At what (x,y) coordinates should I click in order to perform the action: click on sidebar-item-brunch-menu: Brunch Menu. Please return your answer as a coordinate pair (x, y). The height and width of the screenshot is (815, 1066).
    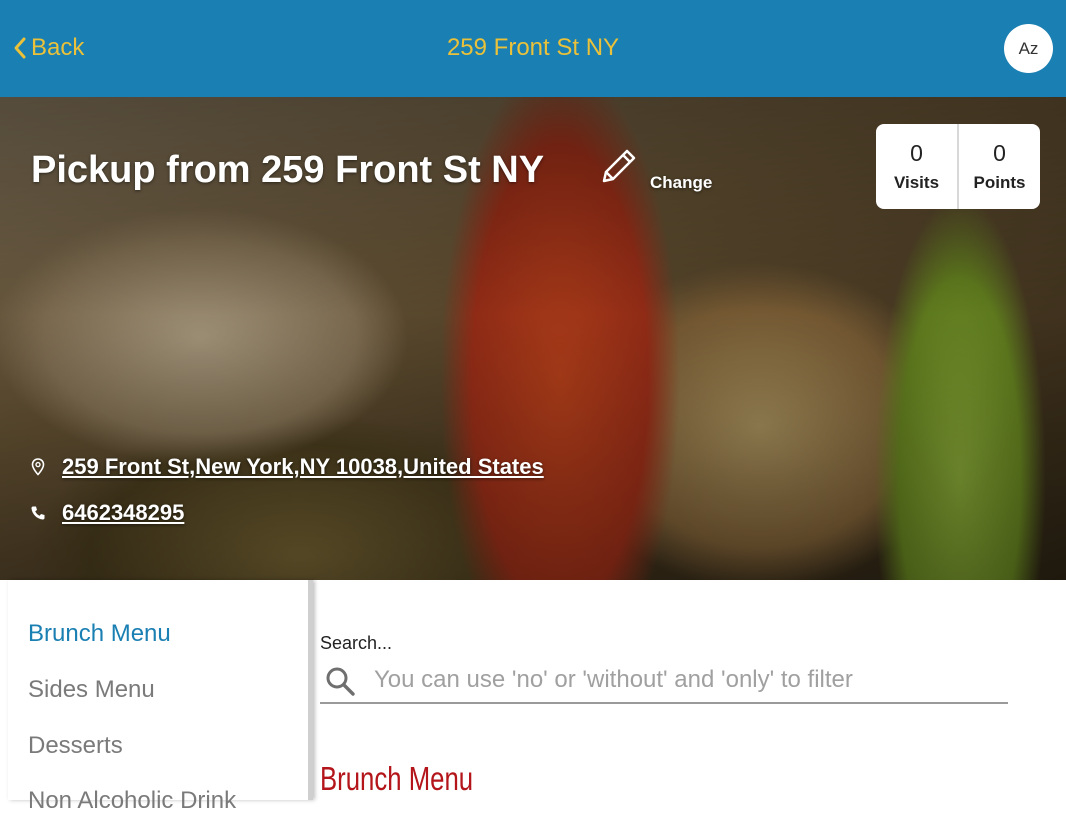
    Looking at the image, I should click on (99, 634).